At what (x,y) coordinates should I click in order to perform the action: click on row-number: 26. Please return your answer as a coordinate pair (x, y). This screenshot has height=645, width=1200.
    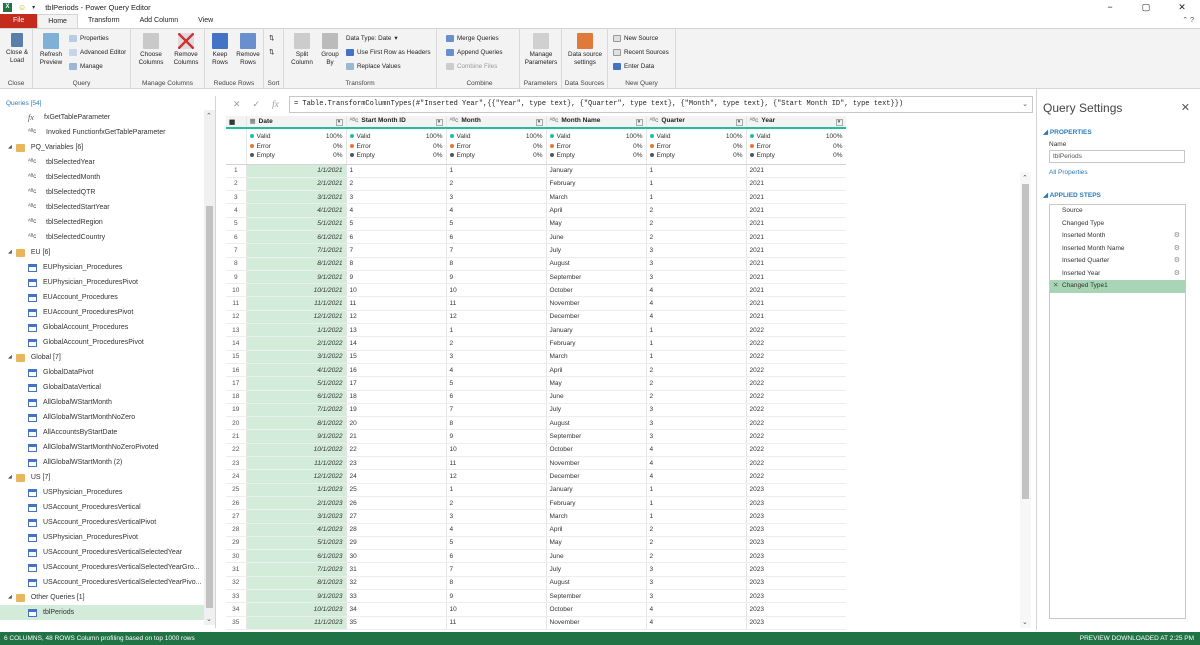
    Looking at the image, I should click on (236, 503).